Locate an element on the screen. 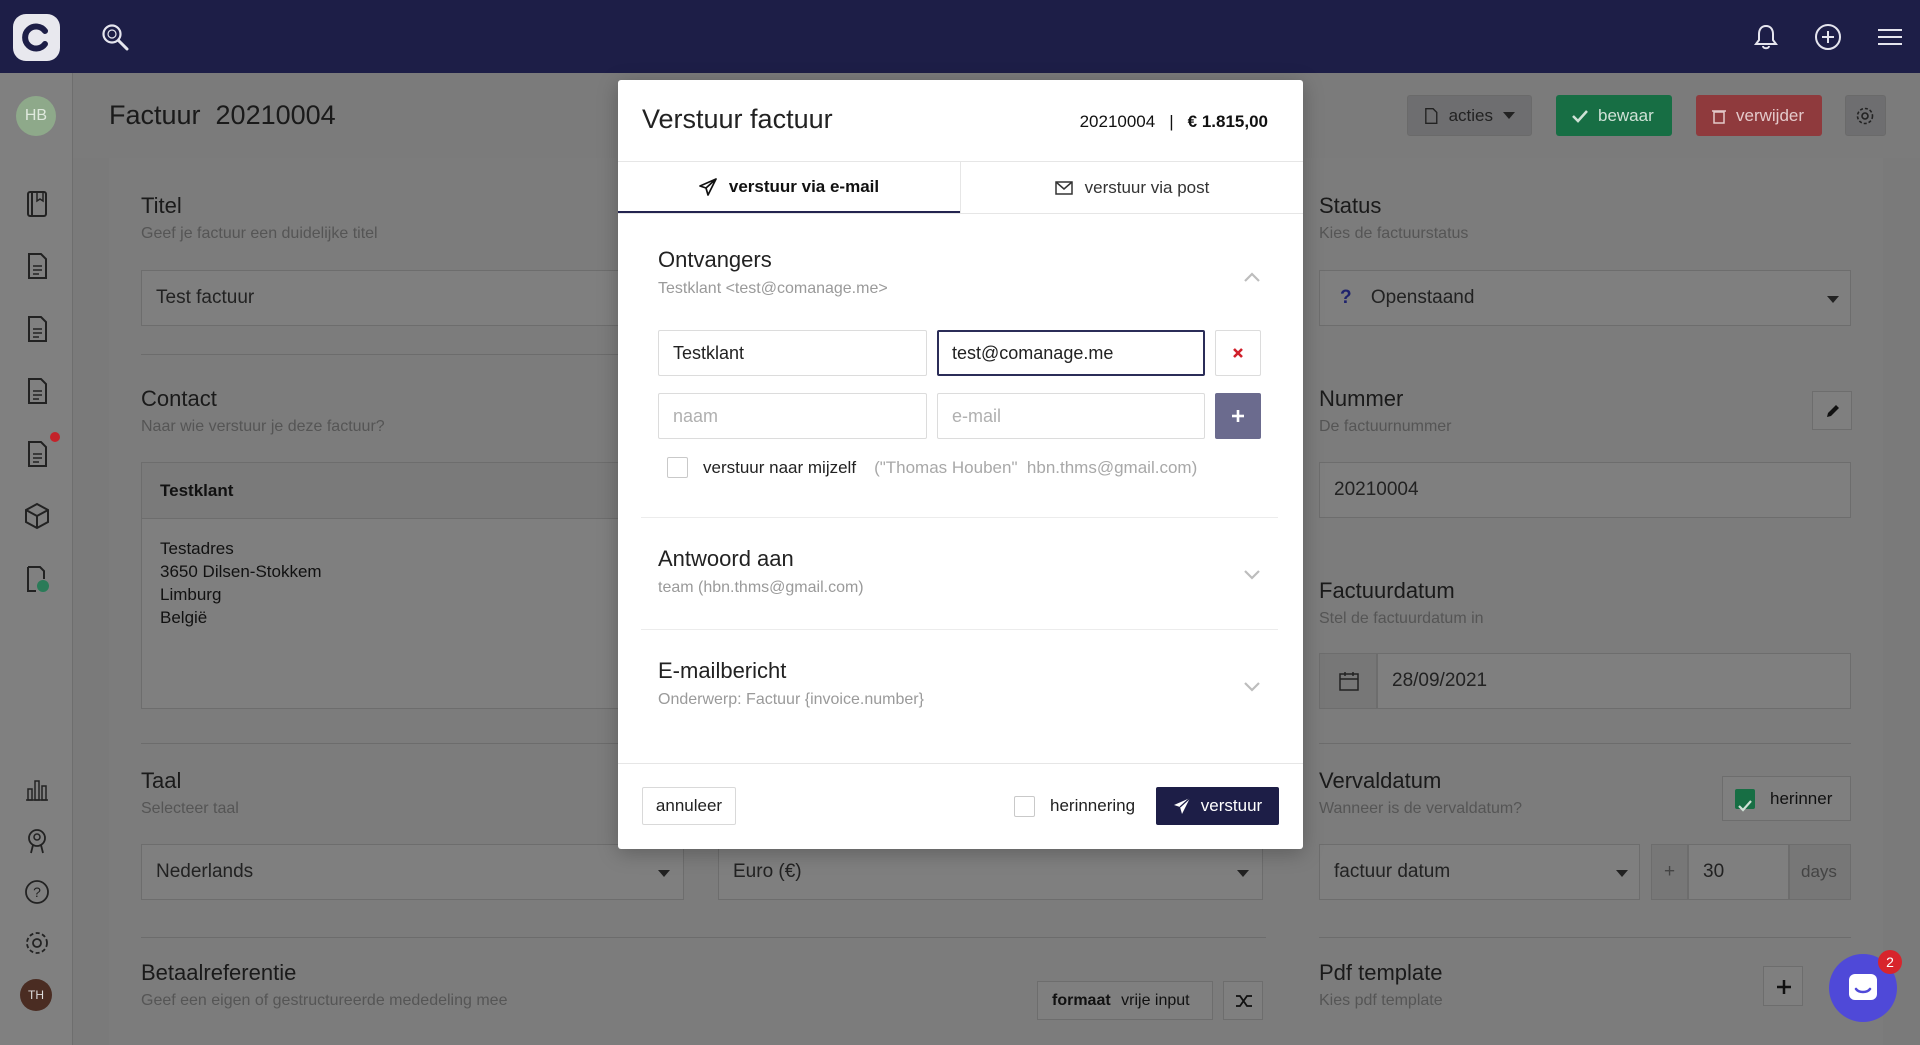  sidebar-item-products-icon is located at coordinates (37, 516).